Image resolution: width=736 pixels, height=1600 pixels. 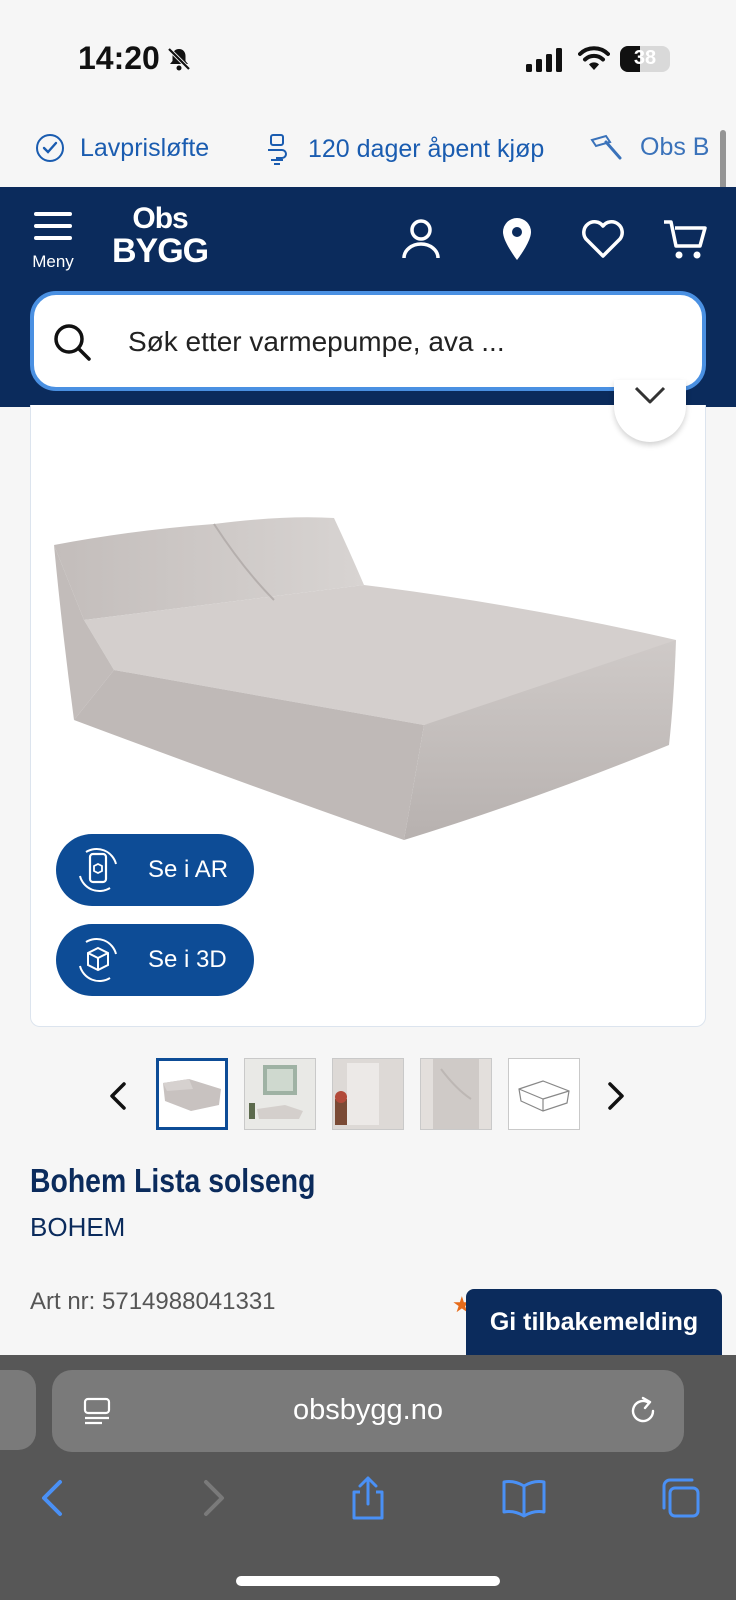 What do you see at coordinates (179, 59) in the screenshot?
I see `bell-muted-icon` at bounding box center [179, 59].